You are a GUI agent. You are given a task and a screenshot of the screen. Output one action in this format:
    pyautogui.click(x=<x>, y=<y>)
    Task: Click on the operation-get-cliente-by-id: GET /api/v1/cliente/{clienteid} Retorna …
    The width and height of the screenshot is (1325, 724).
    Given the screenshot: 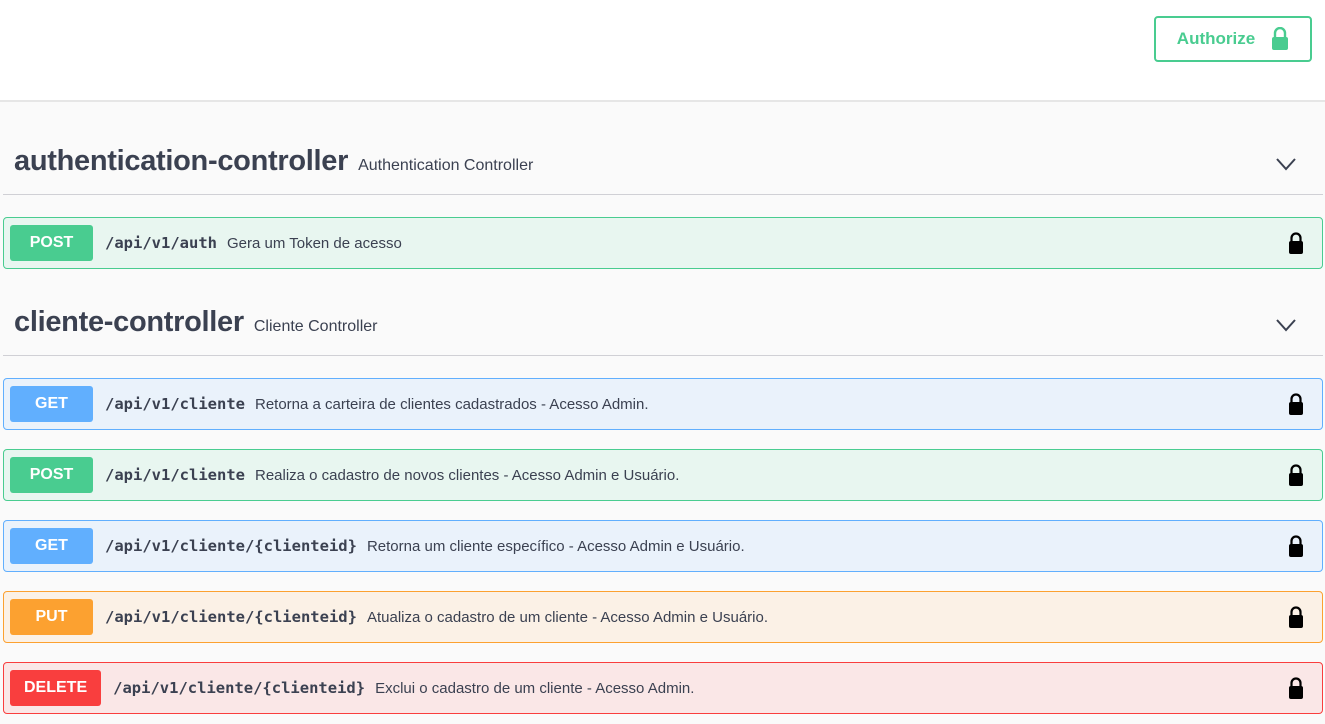 What is the action you would take?
    pyautogui.click(x=663, y=546)
    